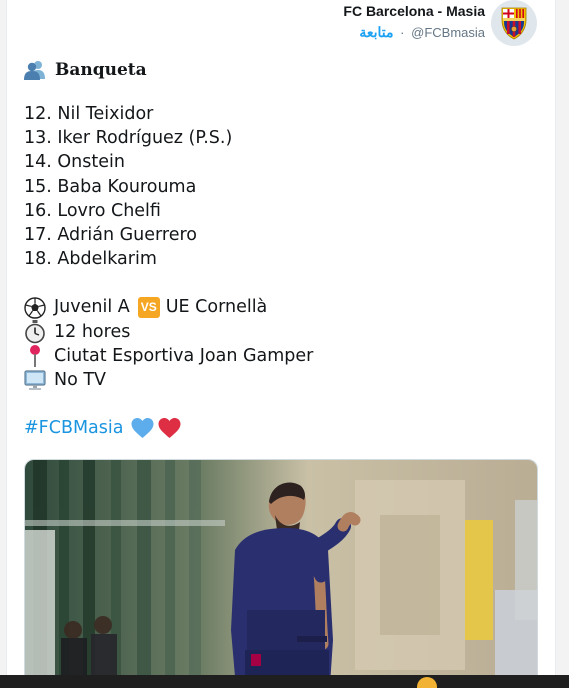 This screenshot has width=569, height=688. Describe the element at coordinates (169, 428) in the screenshot. I see `red-heart-icon` at that location.